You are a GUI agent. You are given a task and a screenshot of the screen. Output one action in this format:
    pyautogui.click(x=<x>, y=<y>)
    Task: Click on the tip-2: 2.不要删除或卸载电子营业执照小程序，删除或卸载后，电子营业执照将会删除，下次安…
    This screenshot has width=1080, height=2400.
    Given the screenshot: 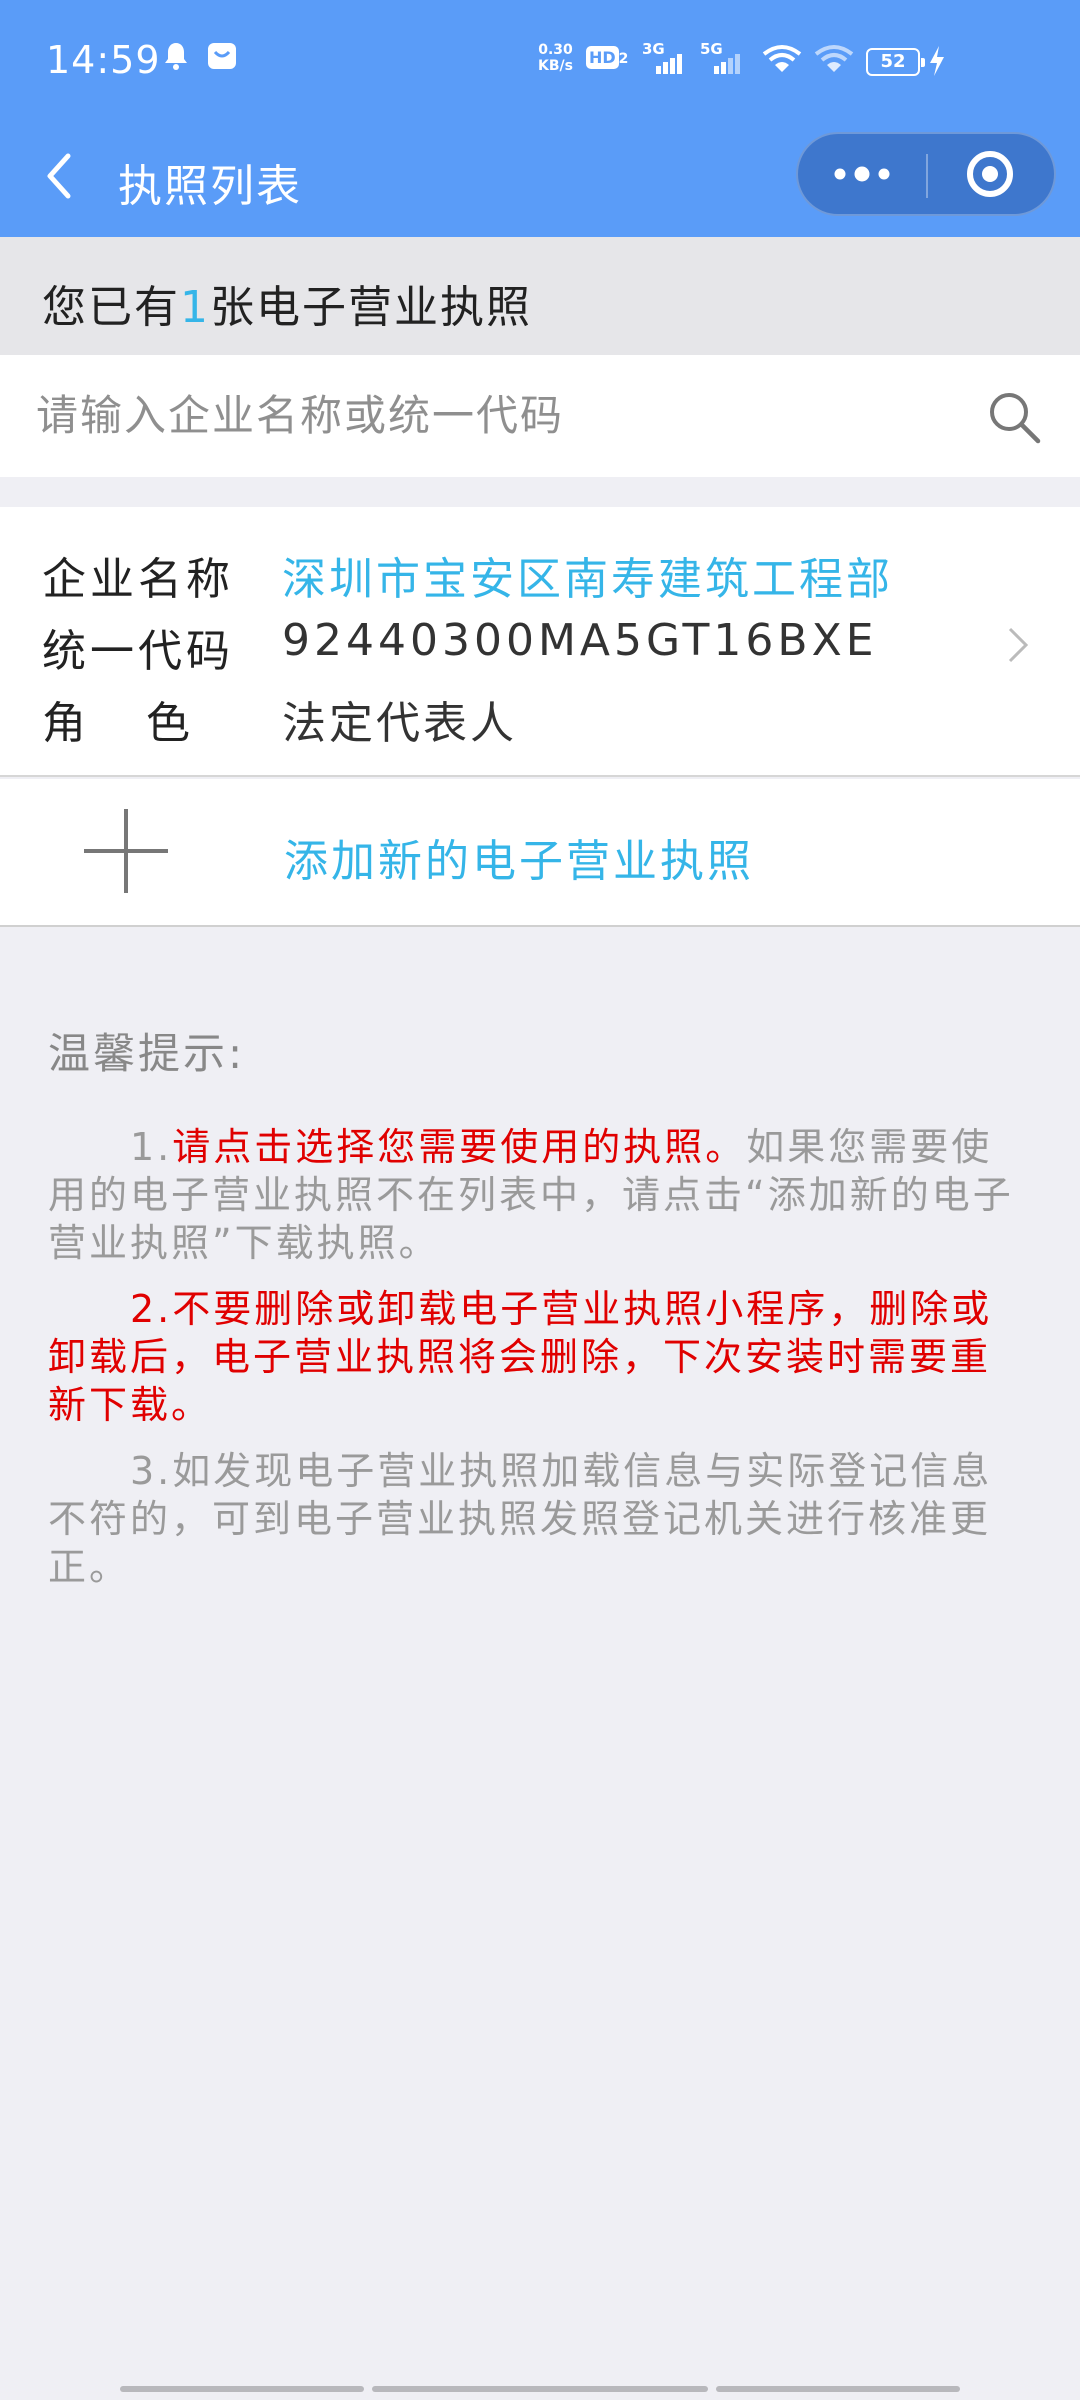 What is the action you would take?
    pyautogui.click(x=520, y=1357)
    